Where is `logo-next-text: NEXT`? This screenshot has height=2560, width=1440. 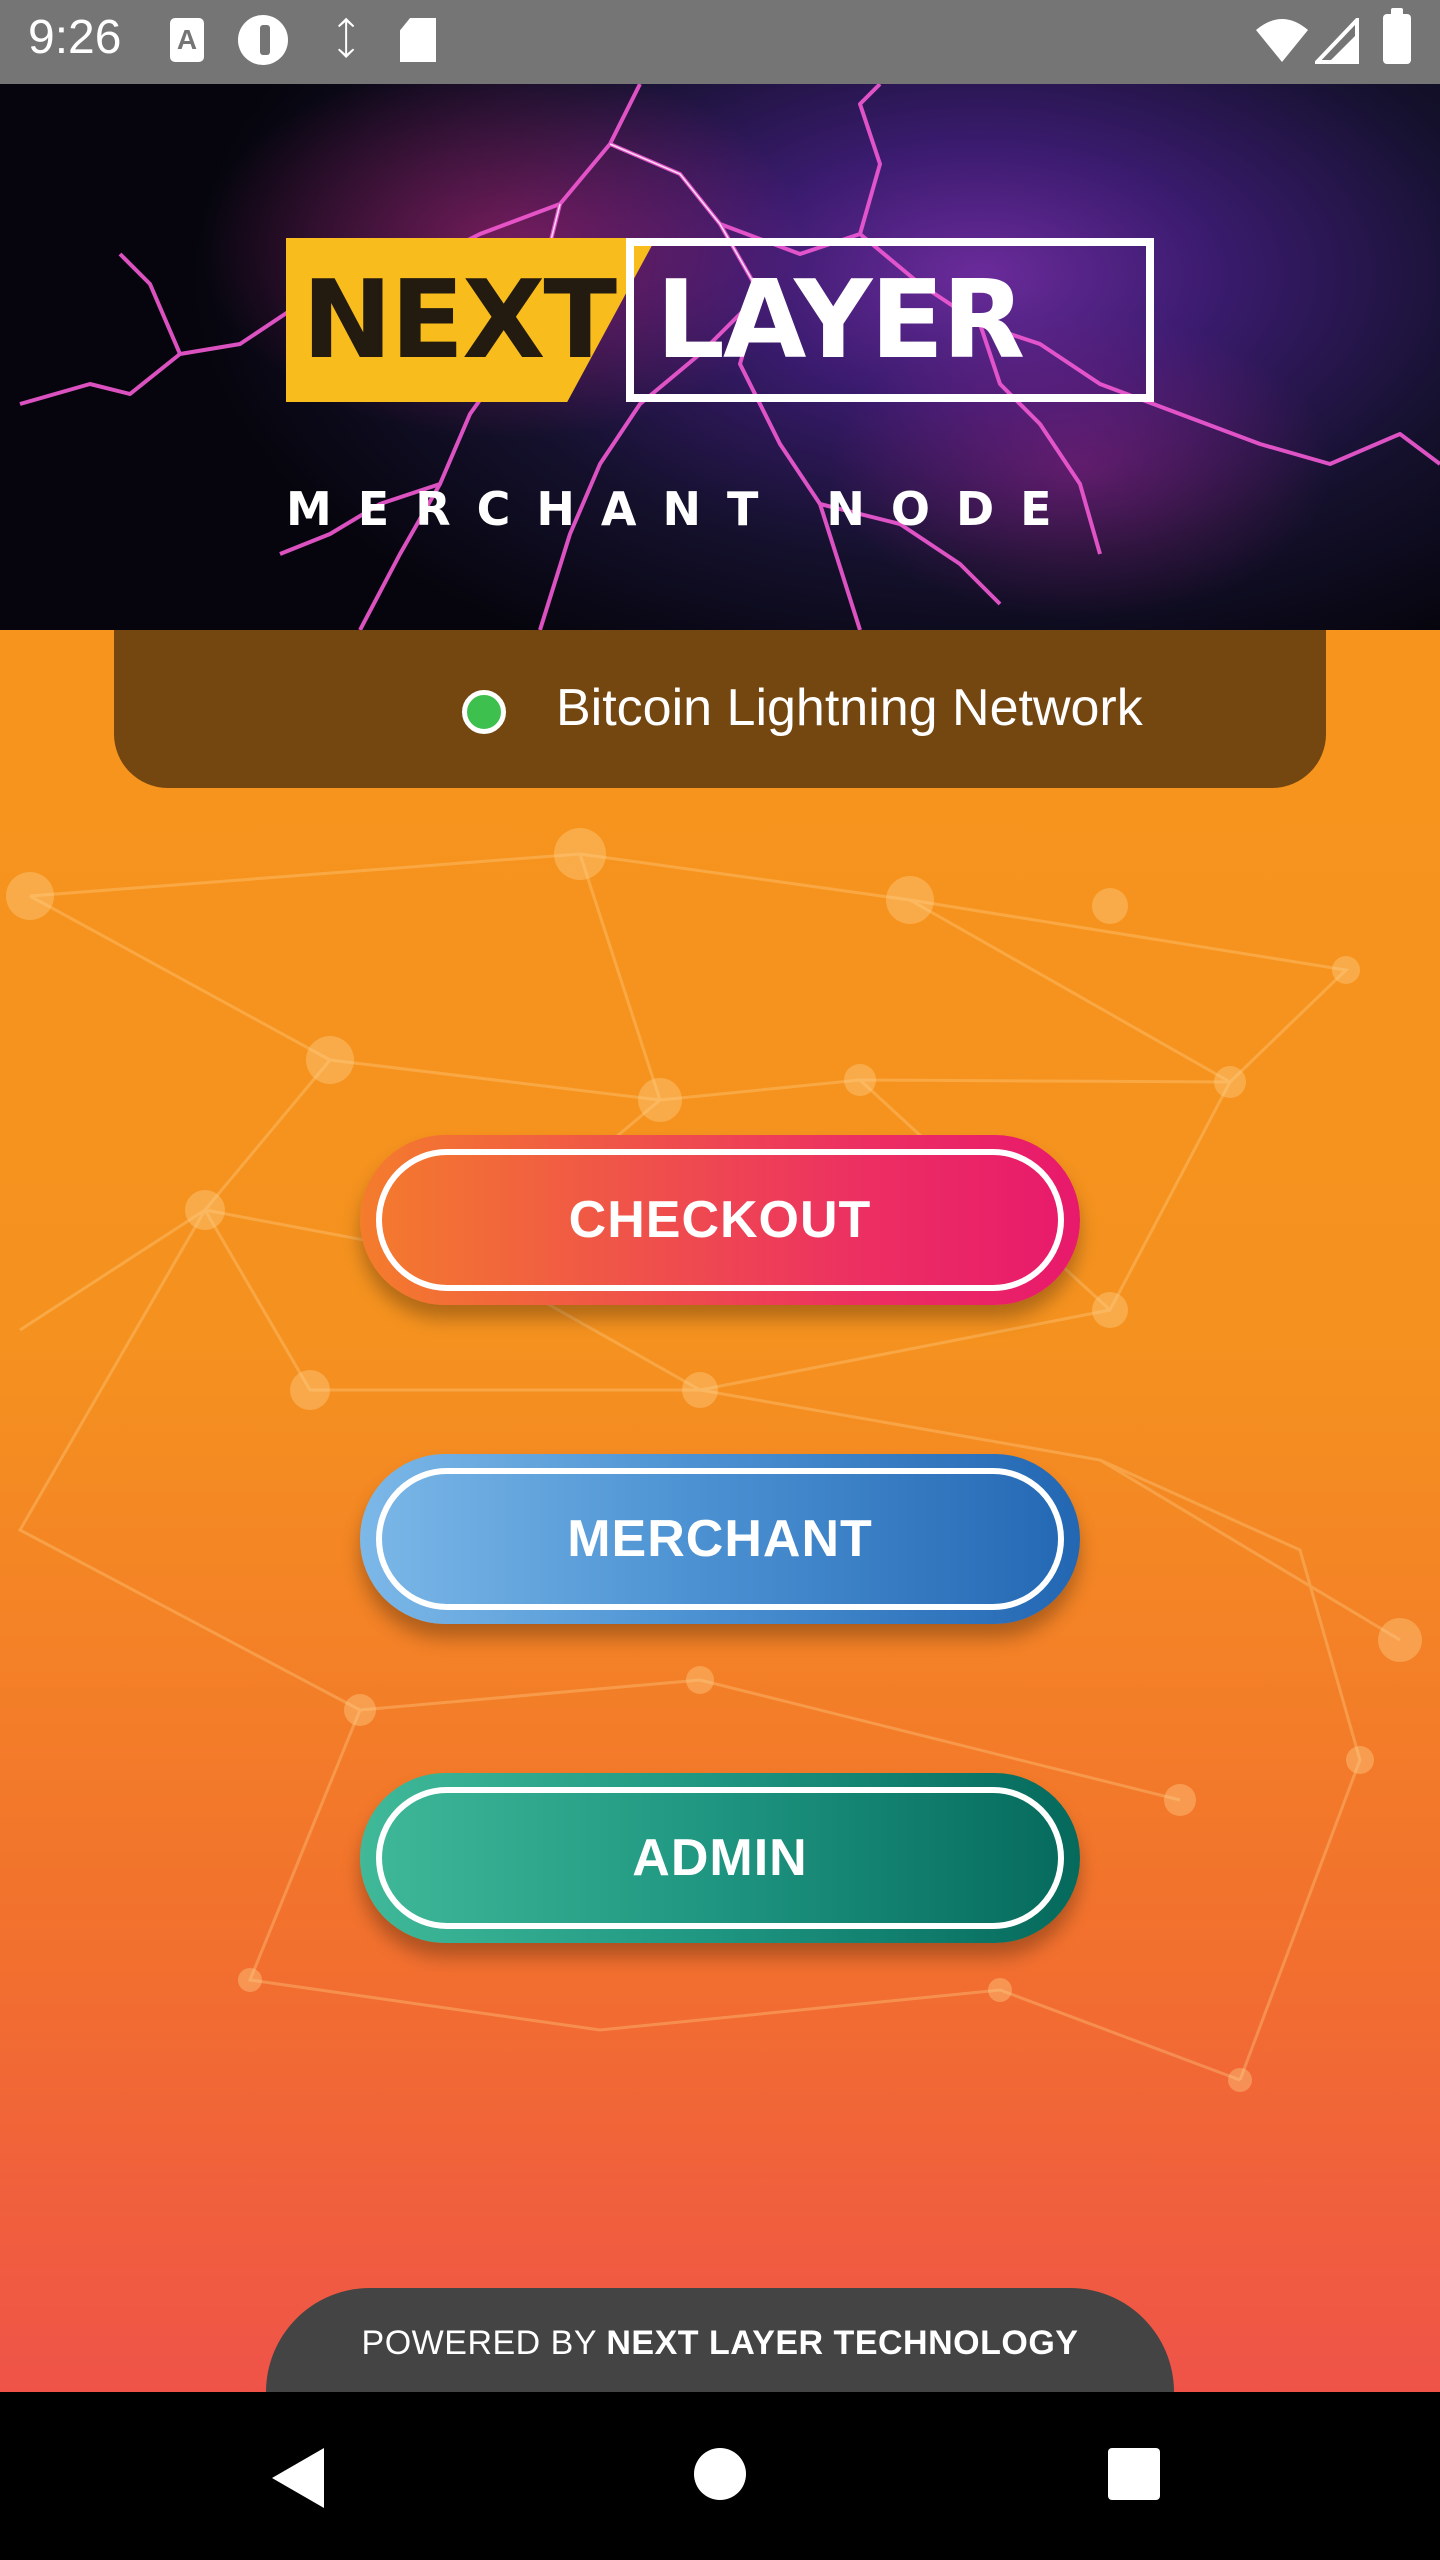
logo-next-text: NEXT is located at coordinates (459, 320).